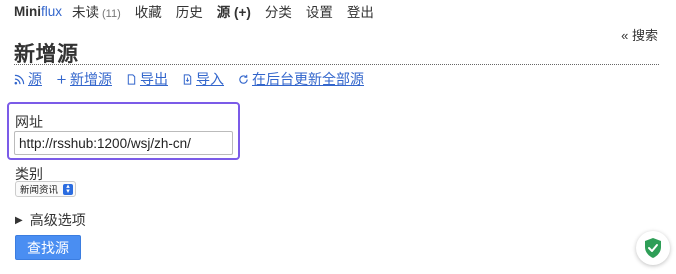 This screenshot has width=676, height=274. I want to click on advanced-options-toggle: ▶ 高级选项, so click(50, 220).